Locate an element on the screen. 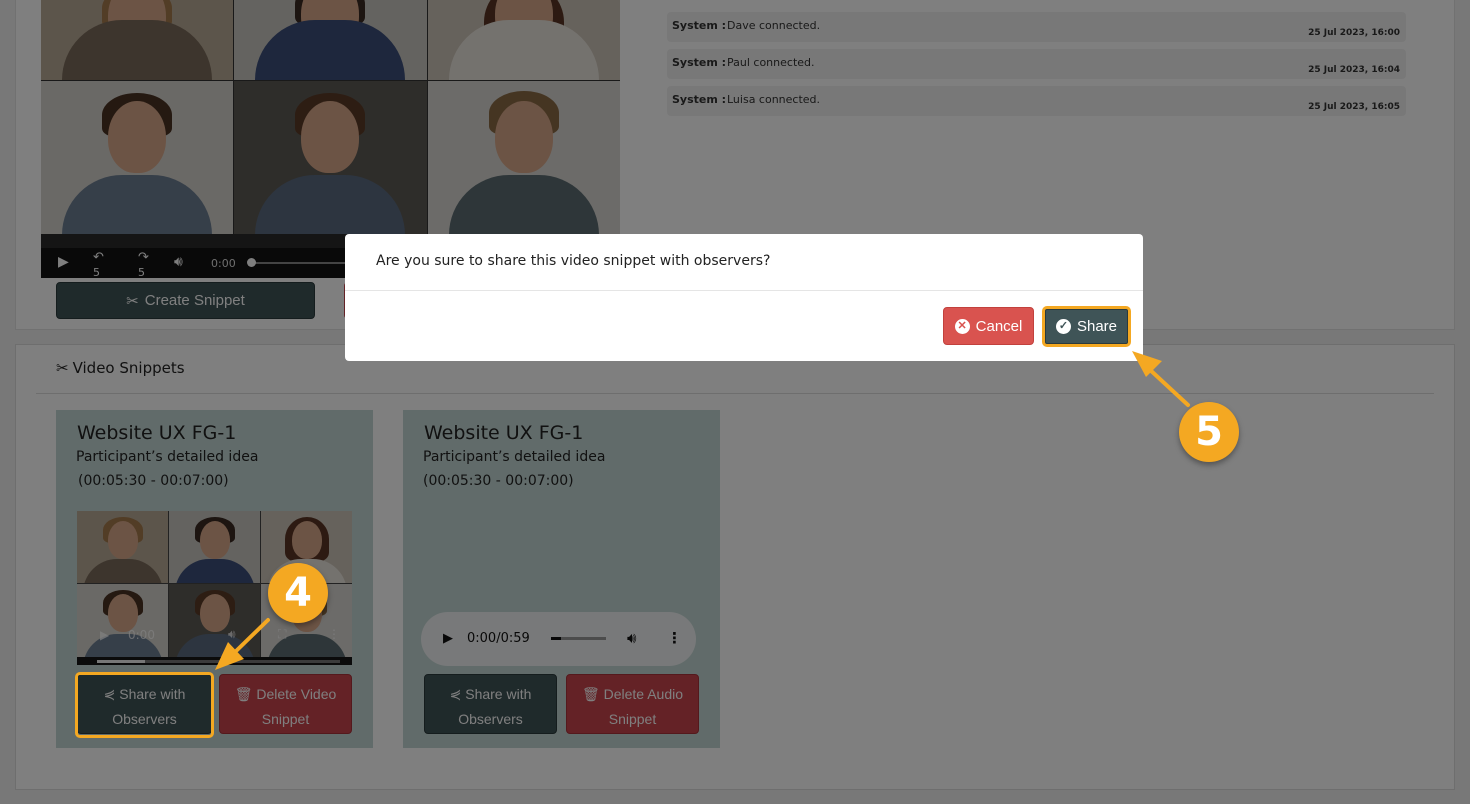 Image resolution: width=1470 pixels, height=804 pixels. step-5-badge: 5 is located at coordinates (1209, 432).